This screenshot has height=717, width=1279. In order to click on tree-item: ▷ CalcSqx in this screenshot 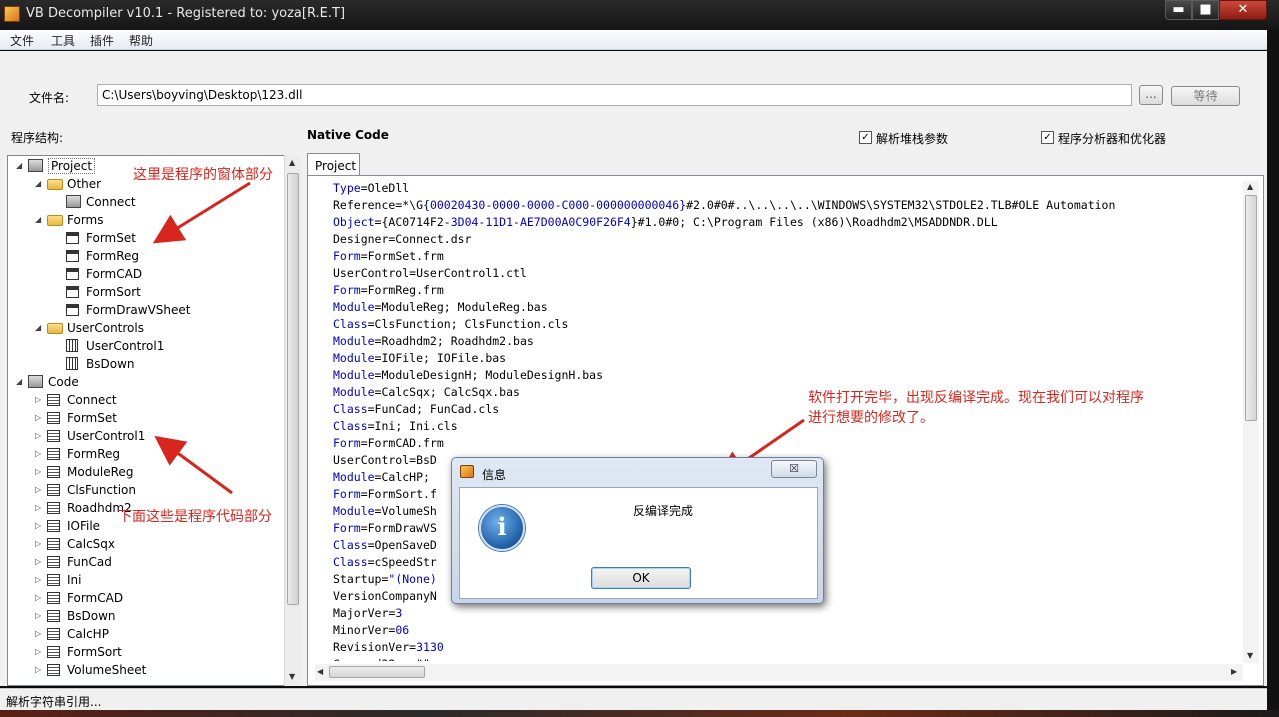, I will do `click(155, 545)`.